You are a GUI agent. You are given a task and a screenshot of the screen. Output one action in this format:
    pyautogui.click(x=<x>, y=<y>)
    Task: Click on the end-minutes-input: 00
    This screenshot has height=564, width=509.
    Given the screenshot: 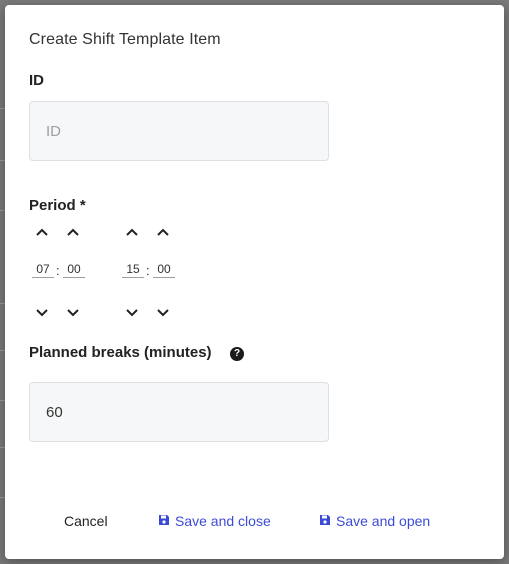 What is the action you would take?
    pyautogui.click(x=164, y=270)
    